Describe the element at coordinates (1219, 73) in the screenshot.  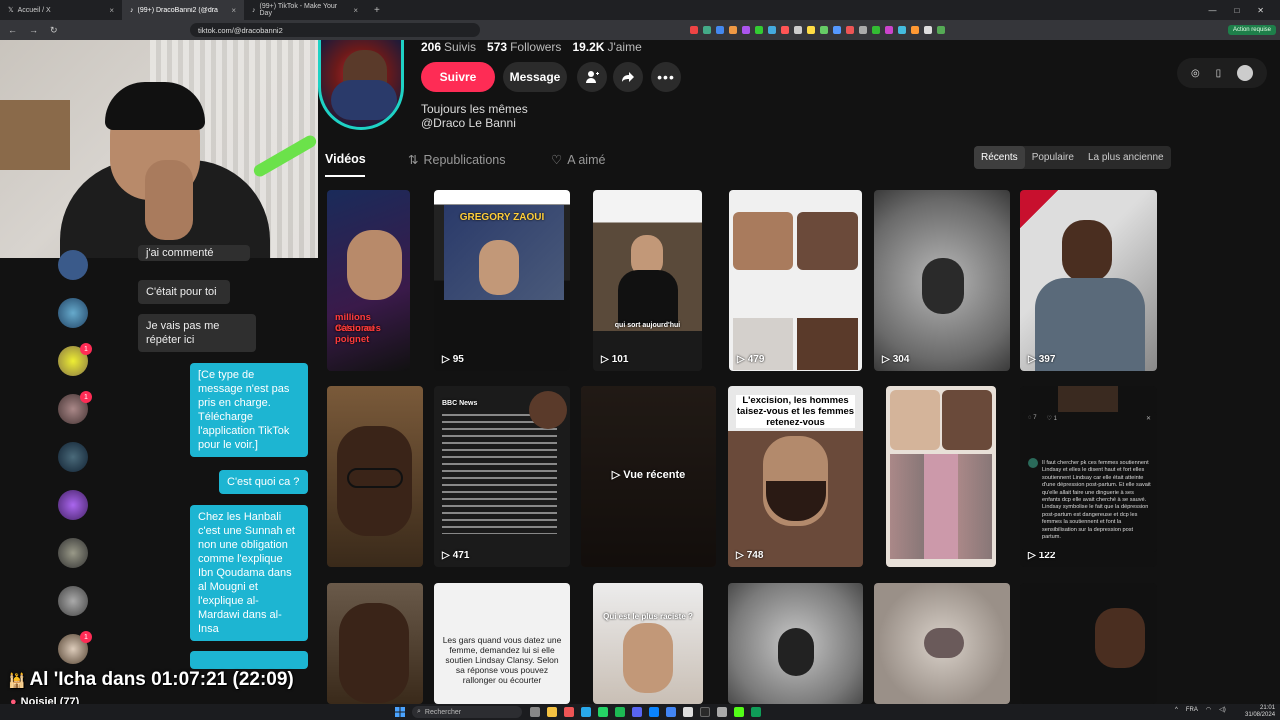
I see `phone-icon: ▯` at that location.